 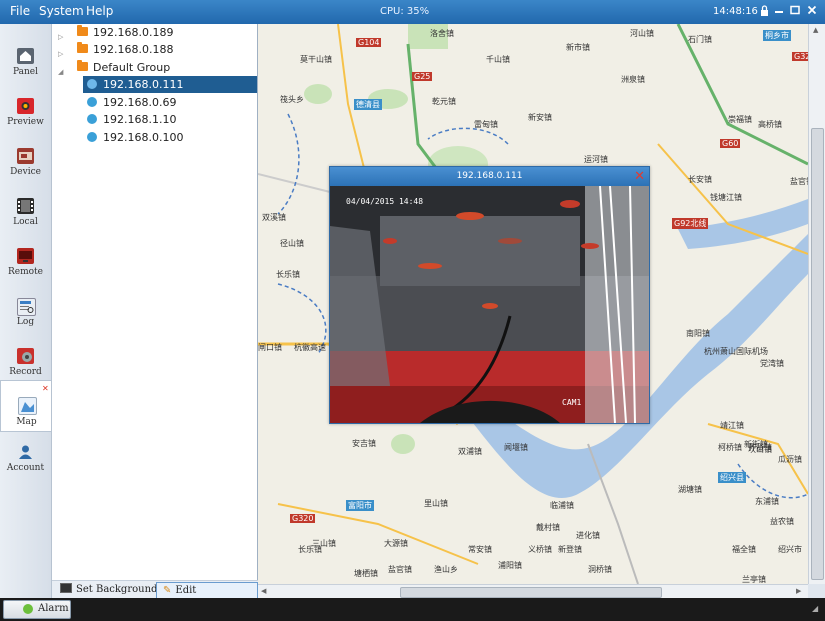 What do you see at coordinates (25, 372) in the screenshot?
I see `sidebar-item-label: Record` at bounding box center [25, 372].